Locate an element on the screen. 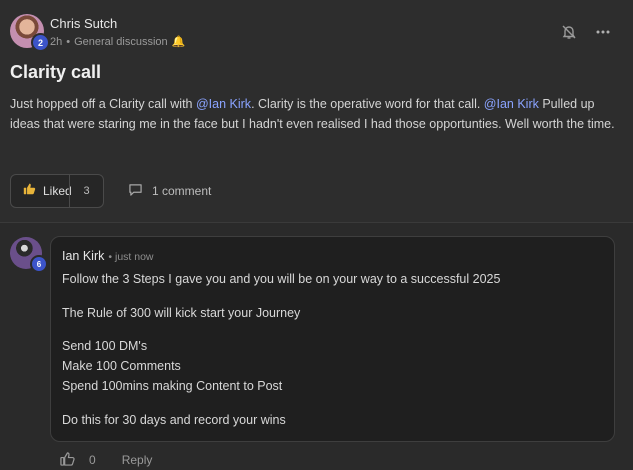 The width and height of the screenshot is (633, 470). comment-like-count: 0 is located at coordinates (92, 460).